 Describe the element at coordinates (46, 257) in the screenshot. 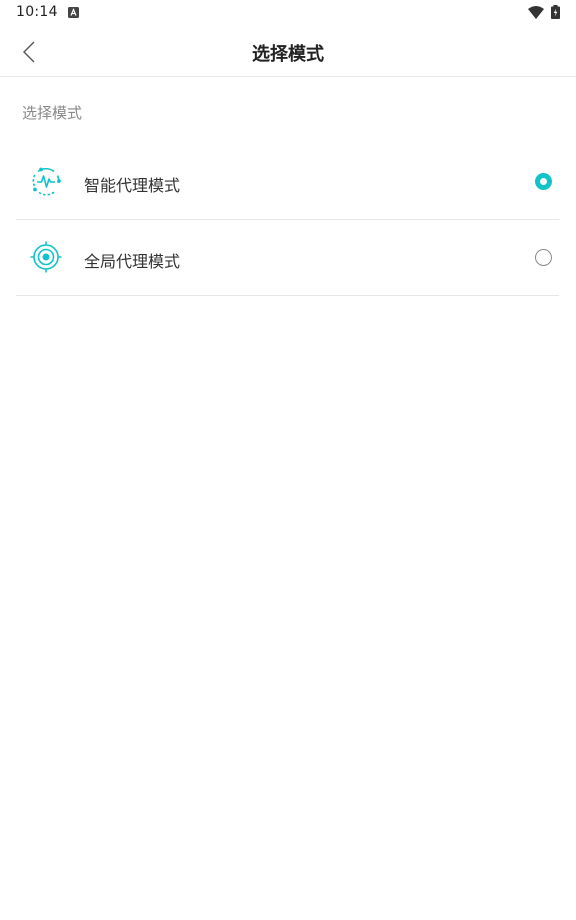

I see `target-icon` at that location.